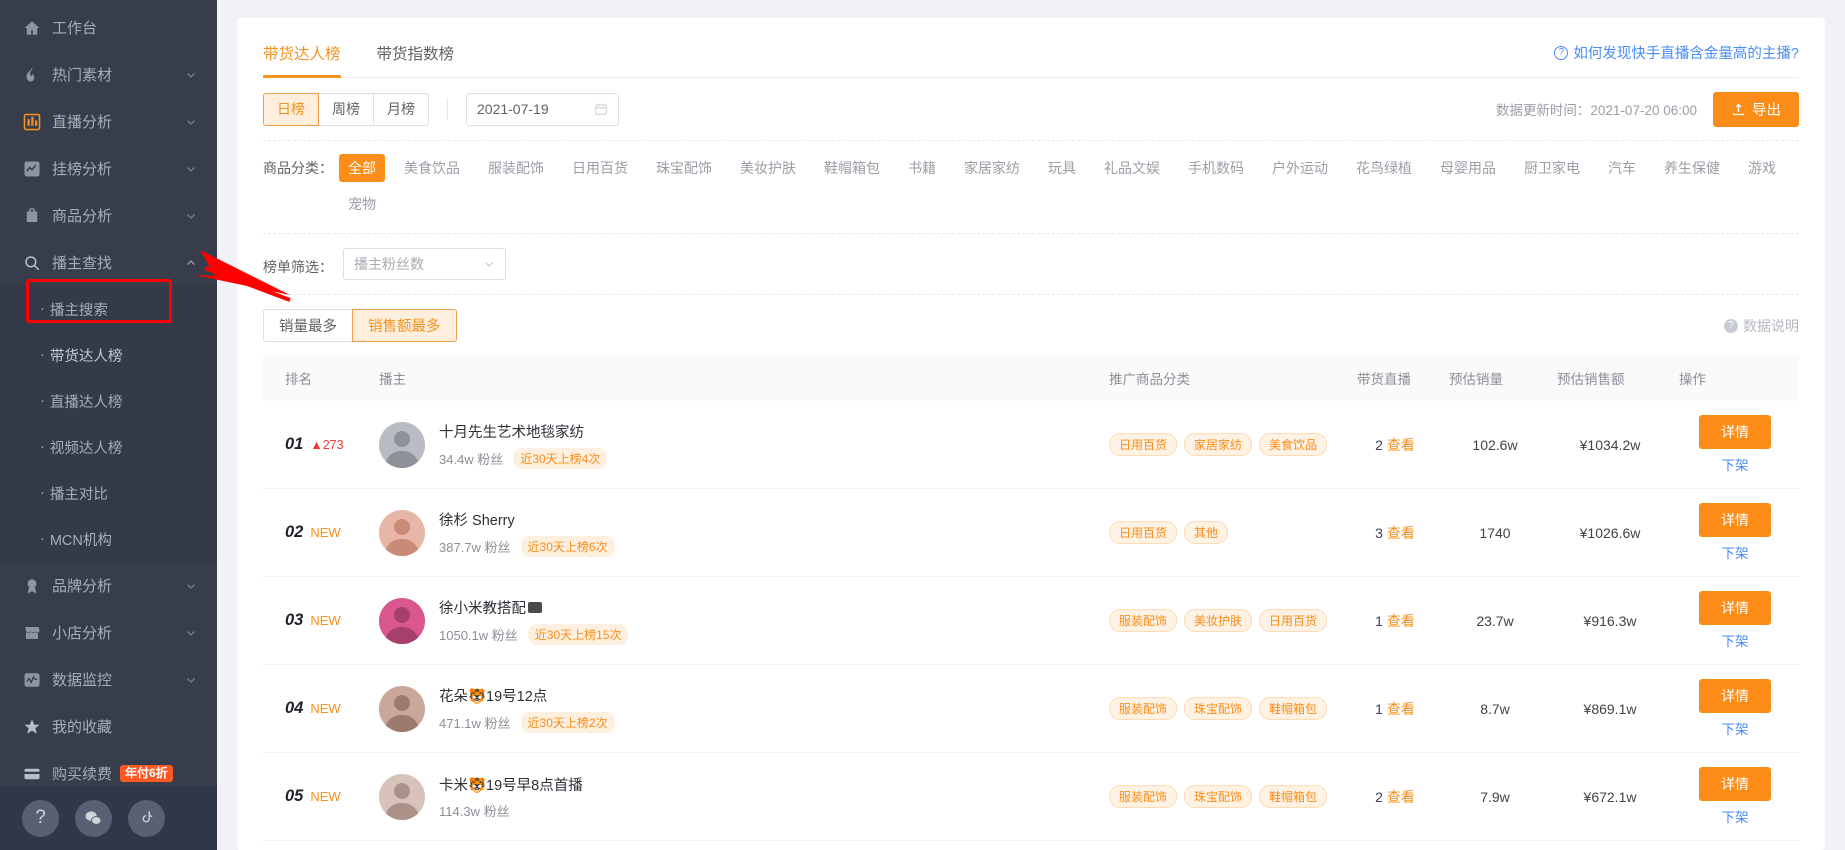 This screenshot has width=1845, height=850. Describe the element at coordinates (736, 533) in the screenshot. I see `host-info: 徐杉 Sherry 387.7w 粉丝 近30天上榜6次` at that location.